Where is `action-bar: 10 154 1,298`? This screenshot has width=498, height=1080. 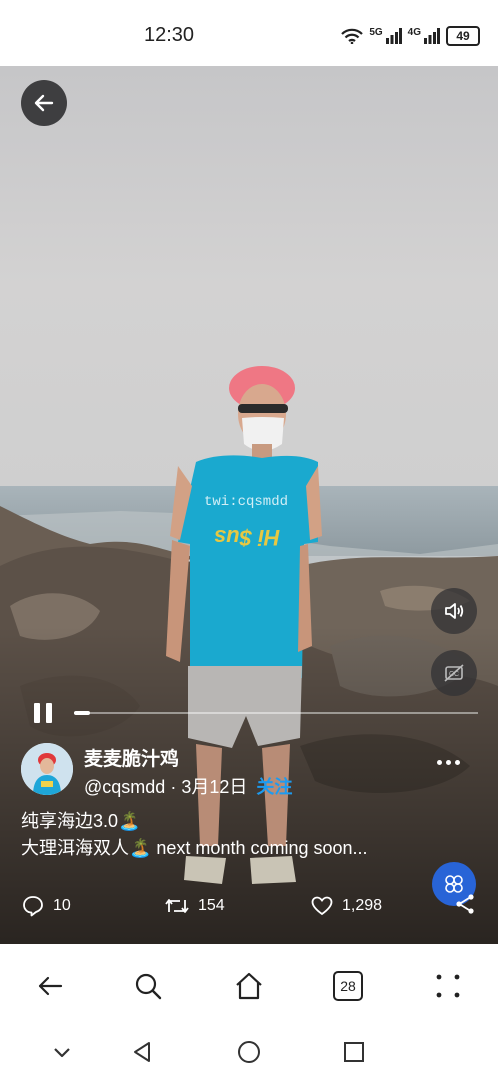
action-bar: 10 154 1,298 is located at coordinates (249, 906).